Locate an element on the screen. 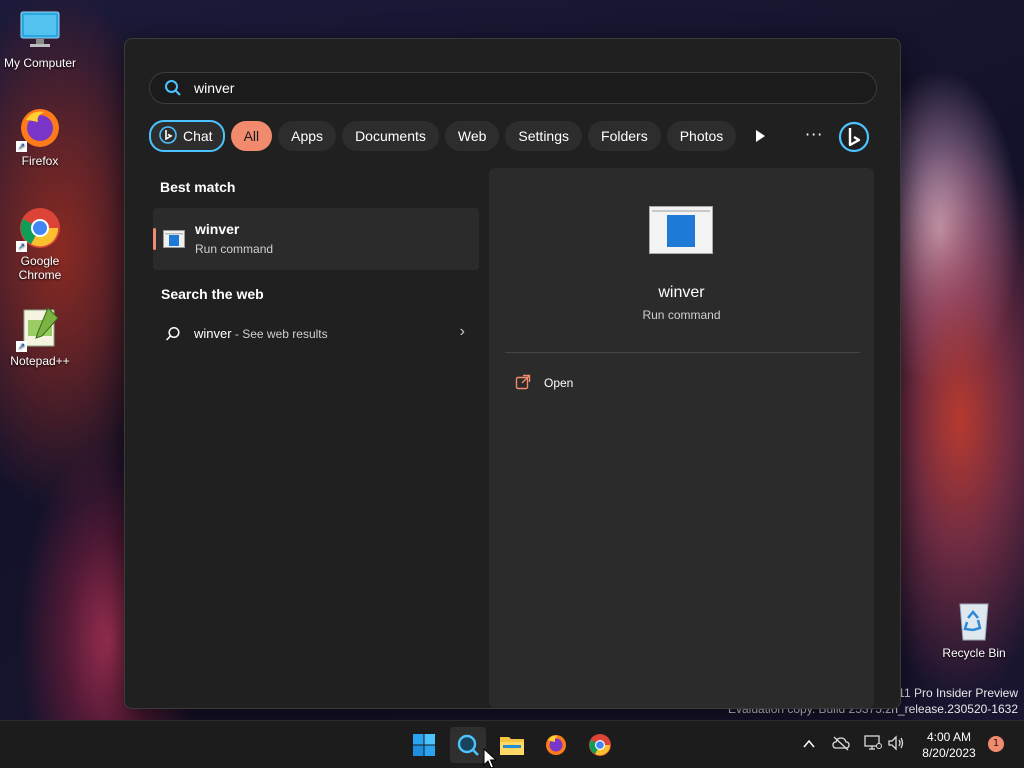 This screenshot has height=768, width=1024. chip-chat: Chat is located at coordinates (187, 136).